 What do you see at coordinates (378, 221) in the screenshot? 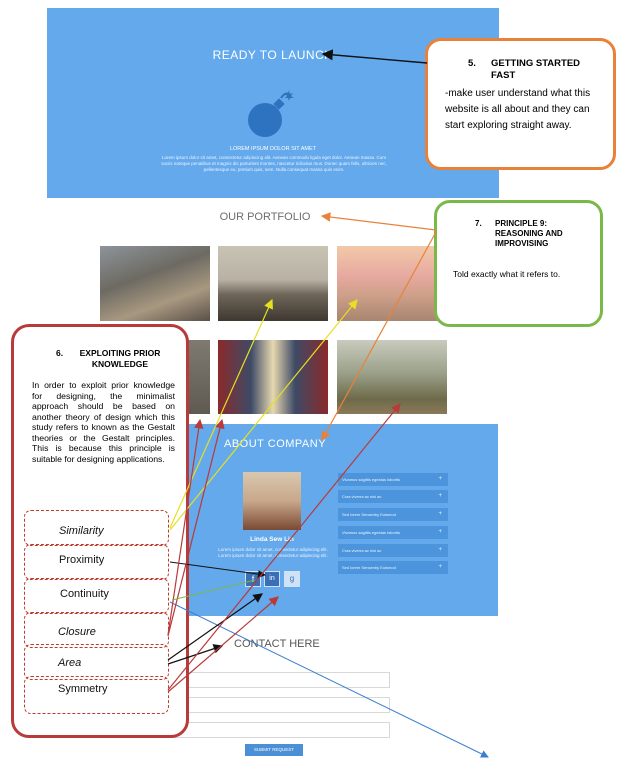
I see `arrow-portfolio` at bounding box center [378, 221].